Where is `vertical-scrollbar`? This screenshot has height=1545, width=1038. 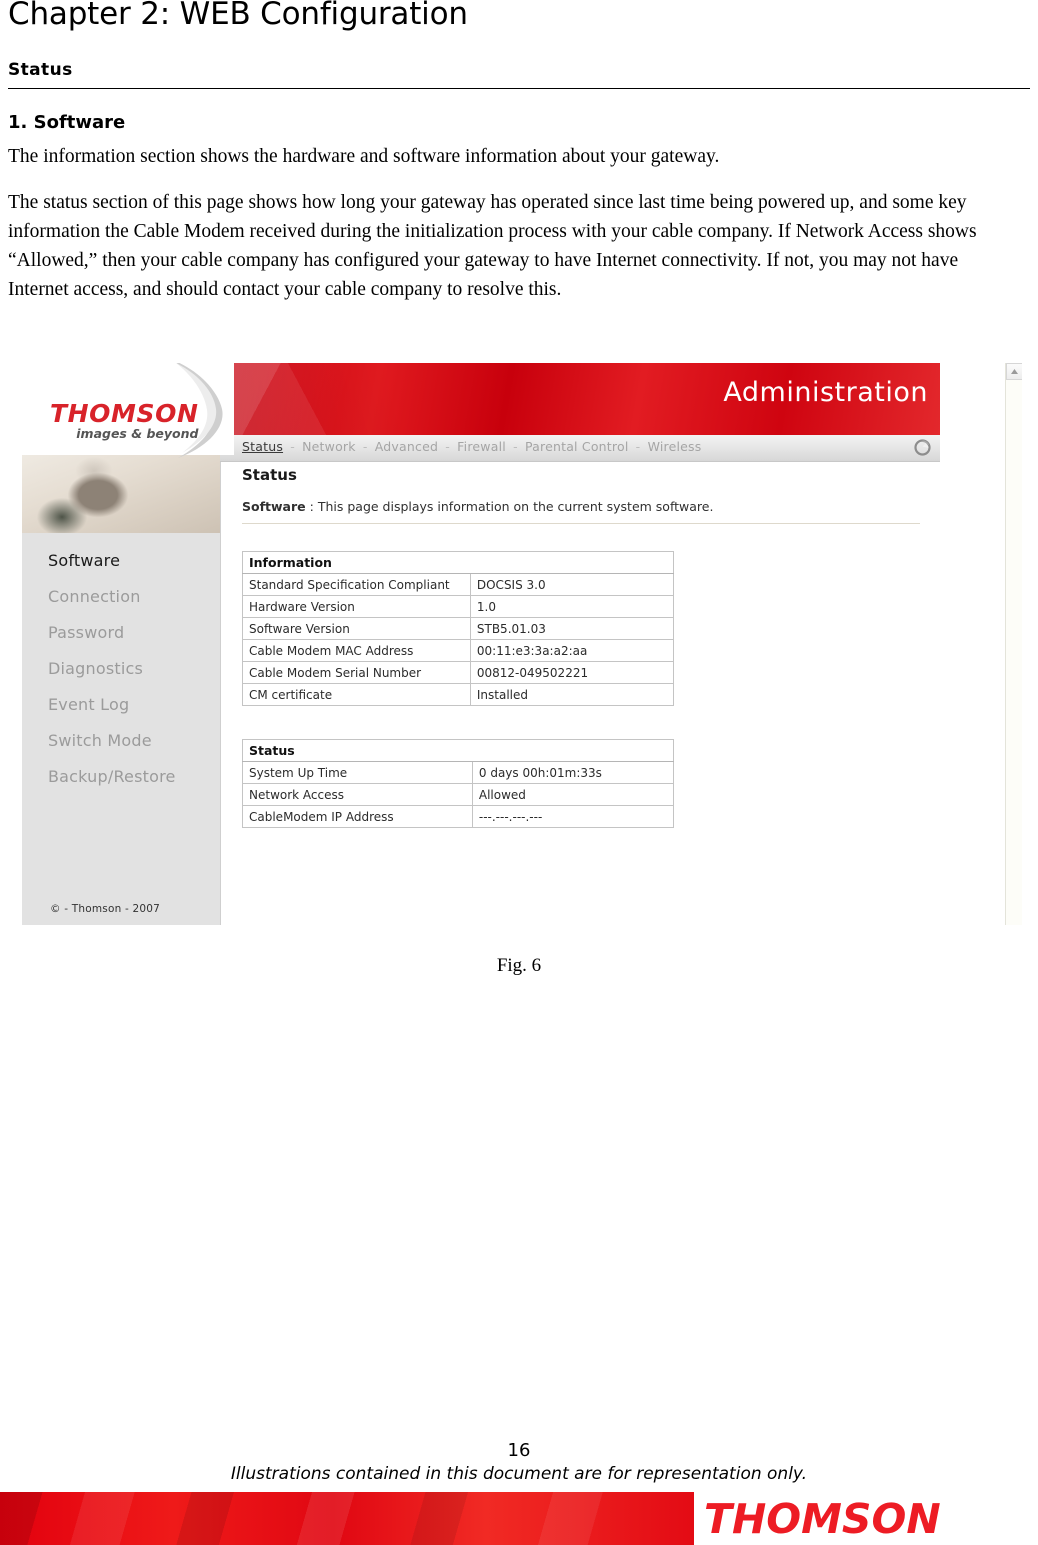 vertical-scrollbar is located at coordinates (1013, 644).